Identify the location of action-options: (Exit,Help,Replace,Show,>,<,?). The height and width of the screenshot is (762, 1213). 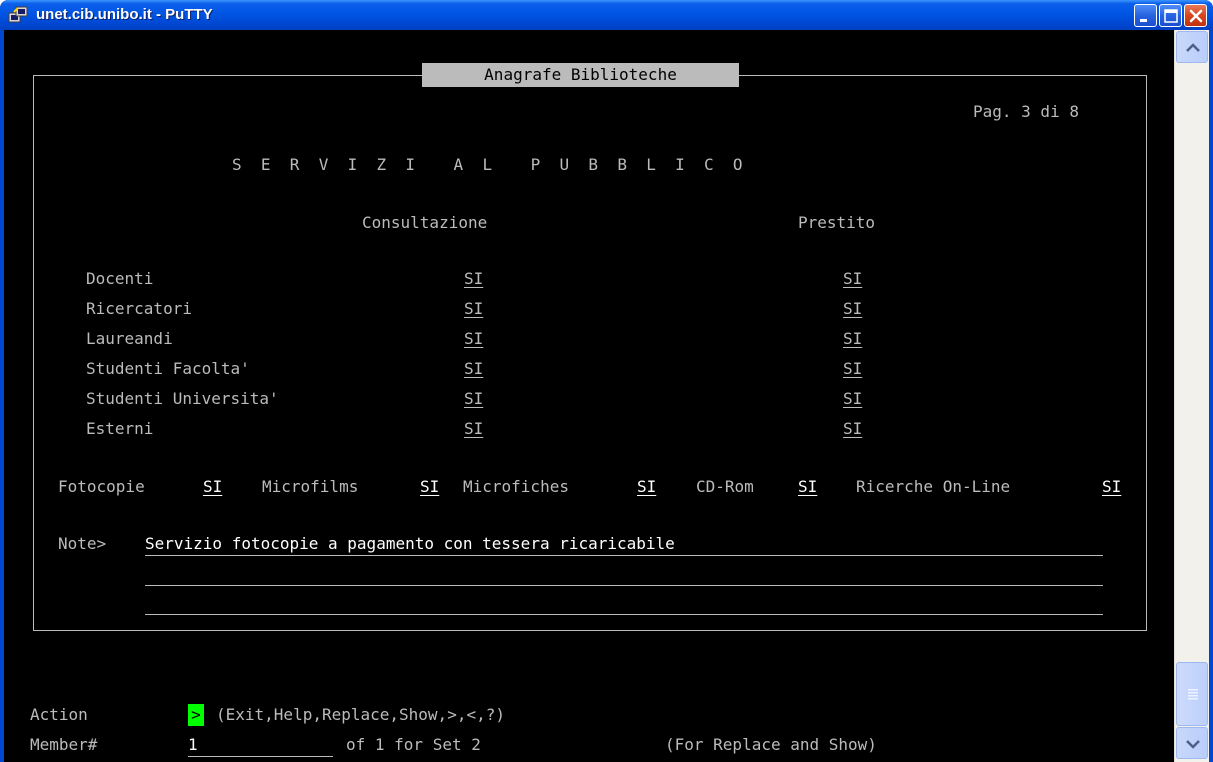
(360, 714).